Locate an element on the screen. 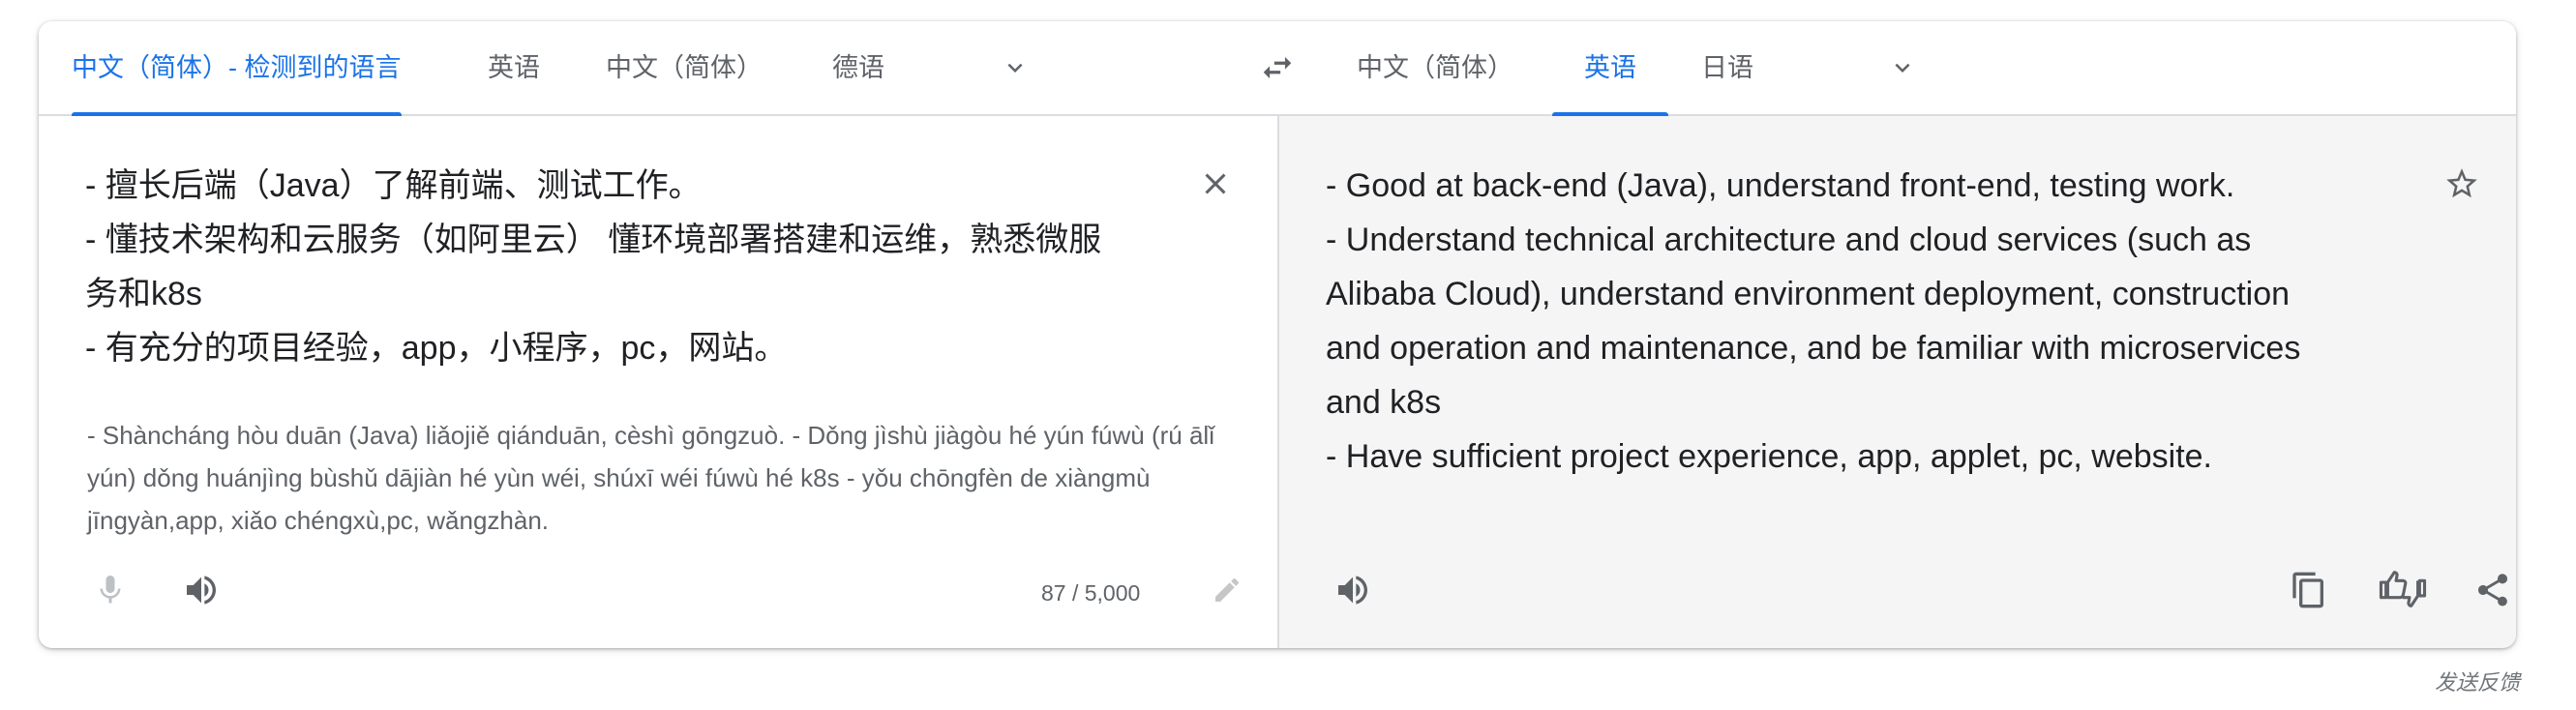  rate-translation-button is located at coordinates (2403, 589).